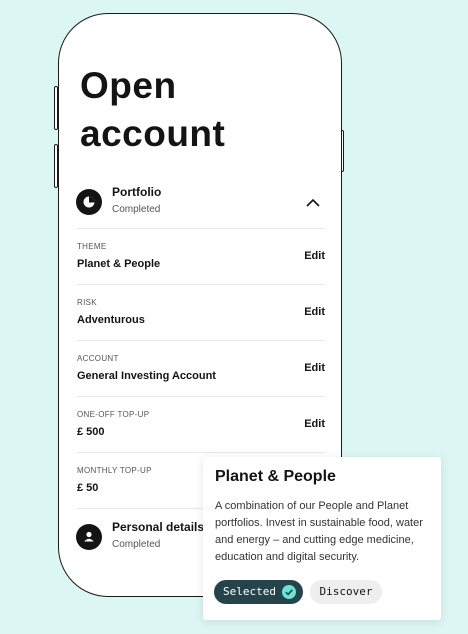 Image resolution: width=468 pixels, height=634 pixels. What do you see at coordinates (136, 544) in the screenshot?
I see `personal-details-status: Completed` at bounding box center [136, 544].